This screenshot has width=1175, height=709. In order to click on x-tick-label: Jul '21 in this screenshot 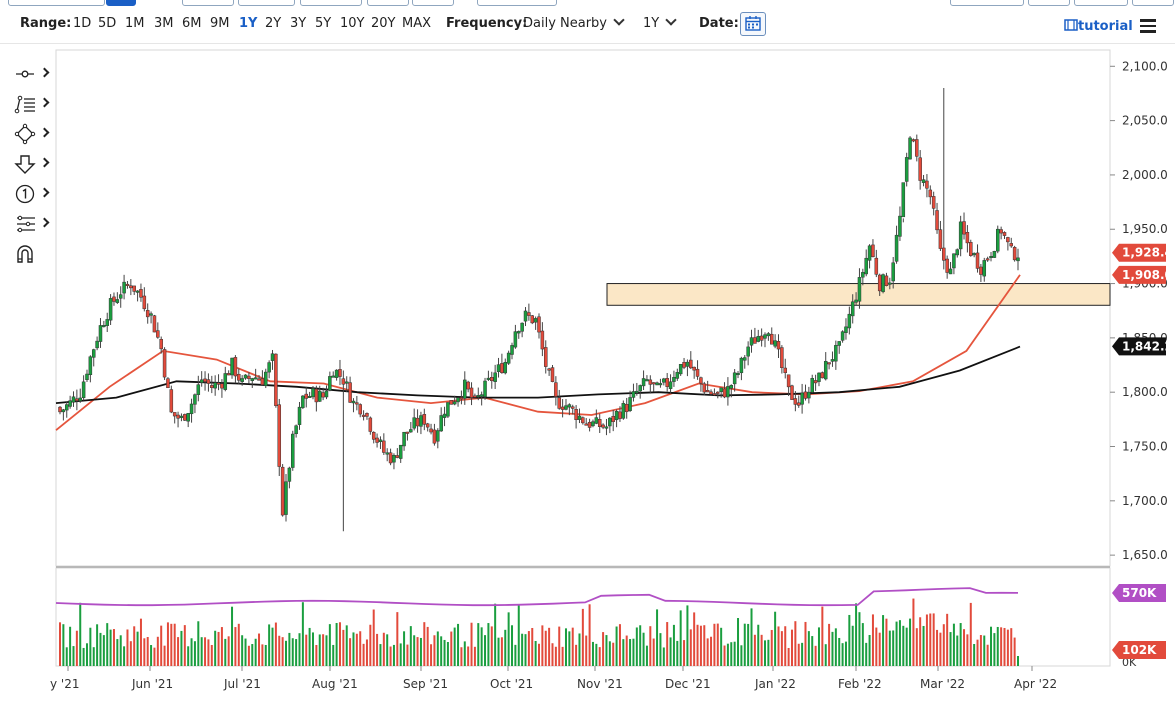, I will do `click(242, 684)`.